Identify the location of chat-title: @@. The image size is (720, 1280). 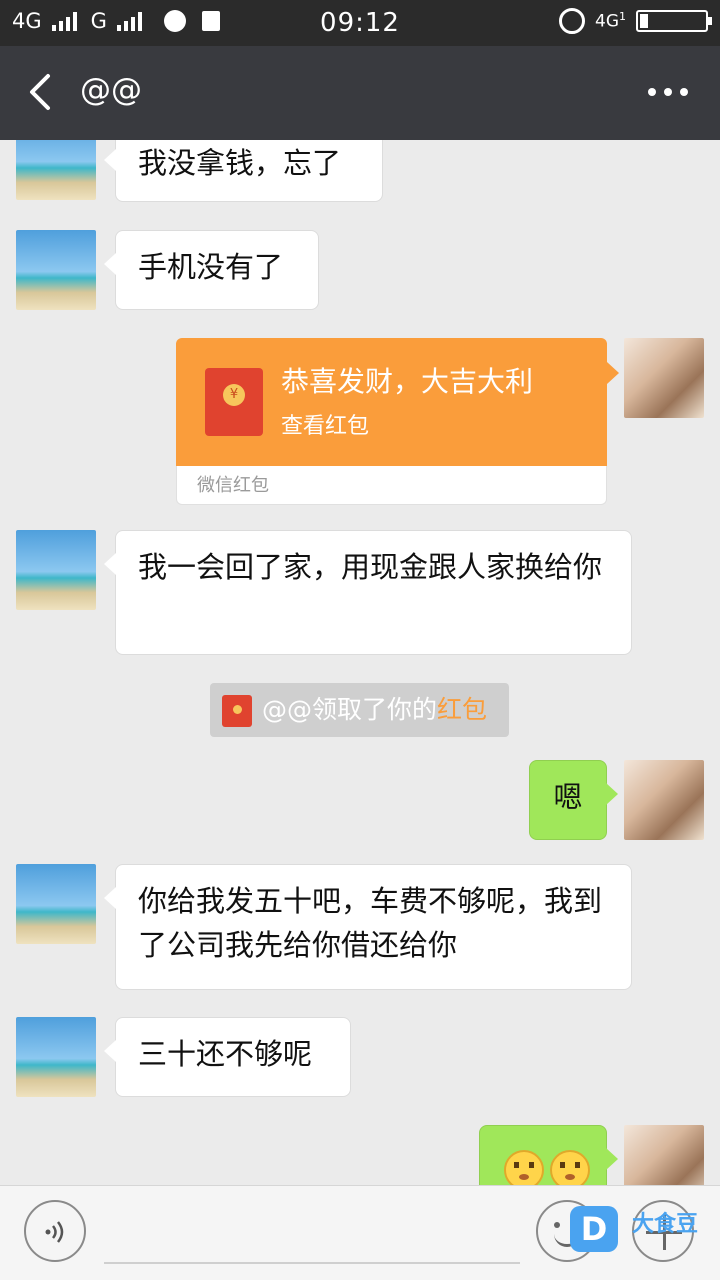
(111, 90).